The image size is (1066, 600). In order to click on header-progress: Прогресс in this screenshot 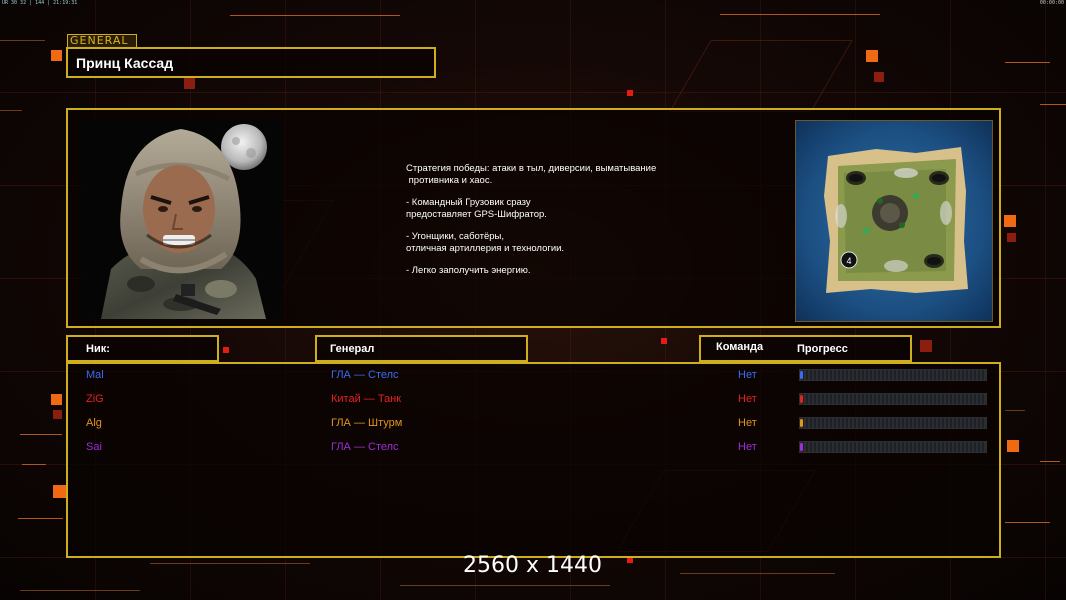, I will do `click(822, 349)`.